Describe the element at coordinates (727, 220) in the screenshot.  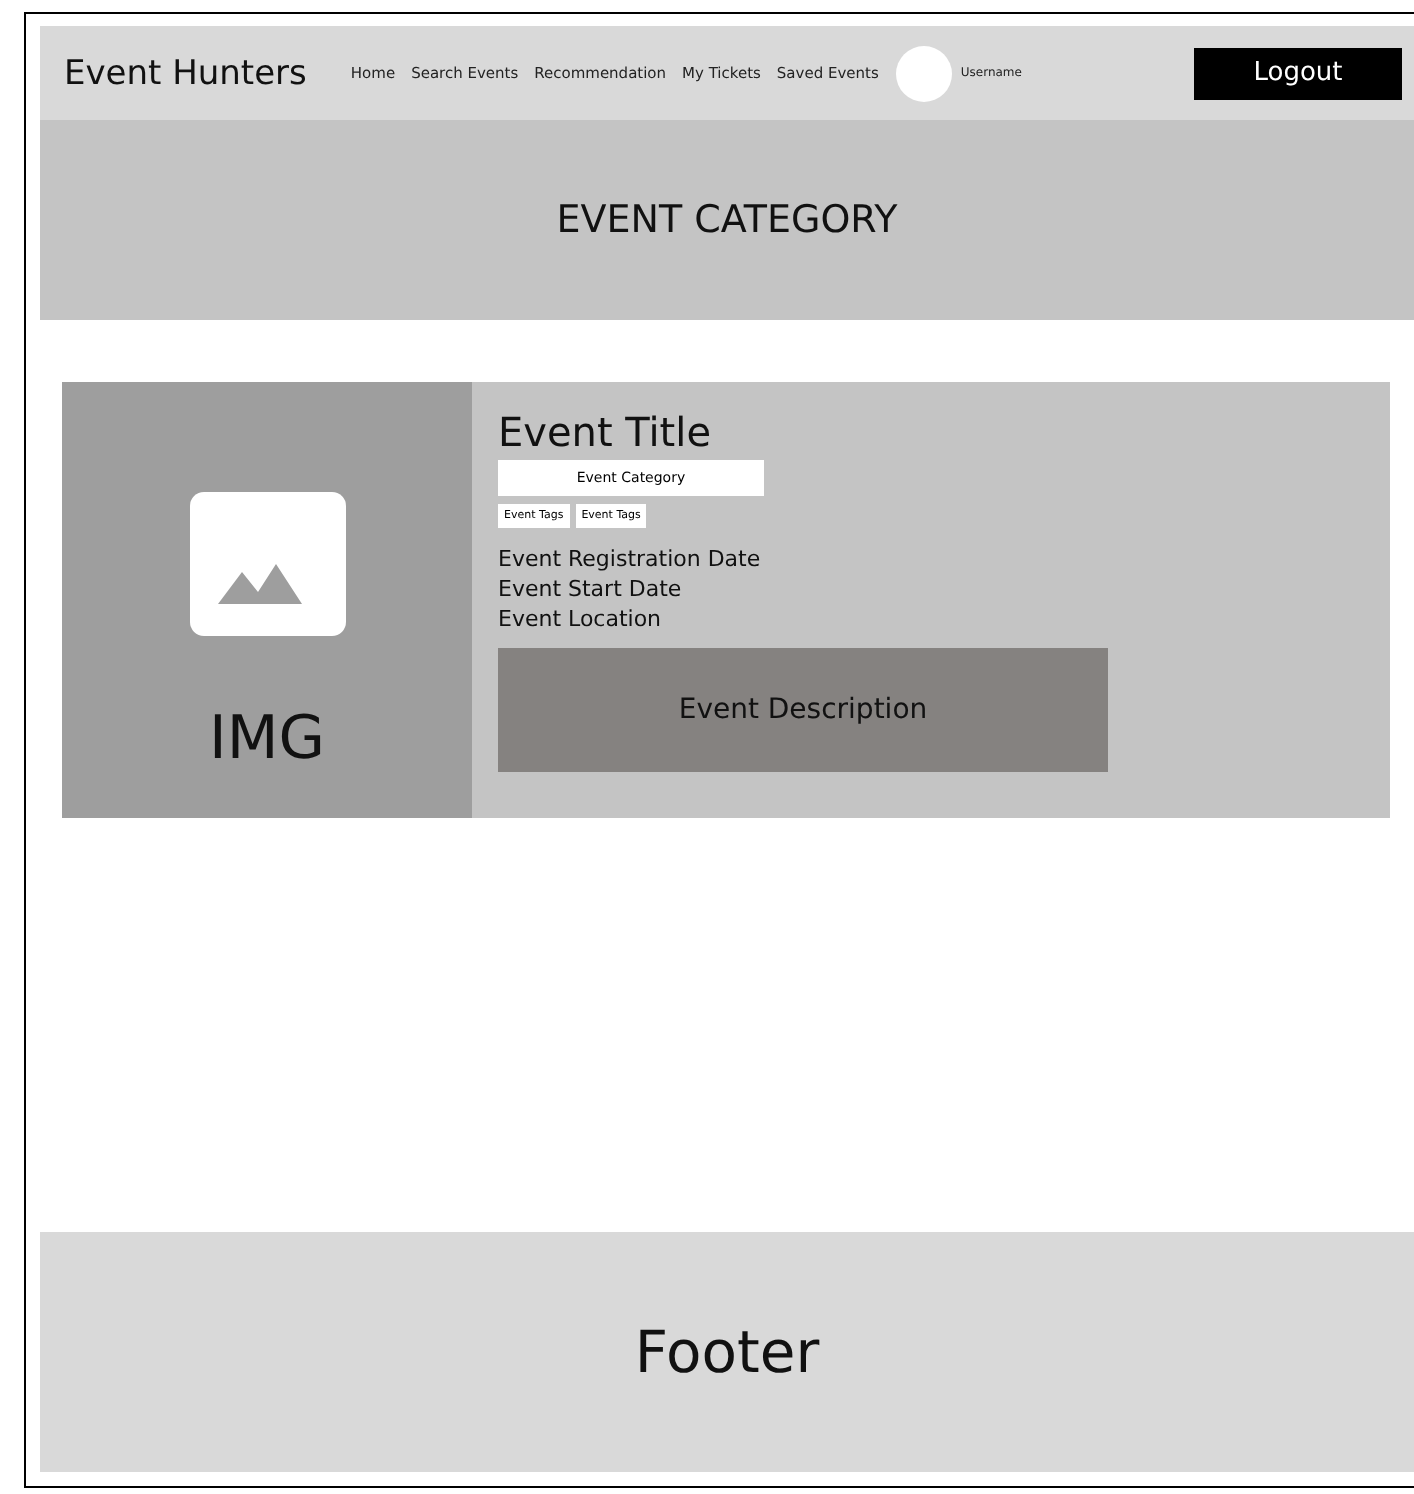
I see `banner-title: EVENT CATEGORY` at that location.